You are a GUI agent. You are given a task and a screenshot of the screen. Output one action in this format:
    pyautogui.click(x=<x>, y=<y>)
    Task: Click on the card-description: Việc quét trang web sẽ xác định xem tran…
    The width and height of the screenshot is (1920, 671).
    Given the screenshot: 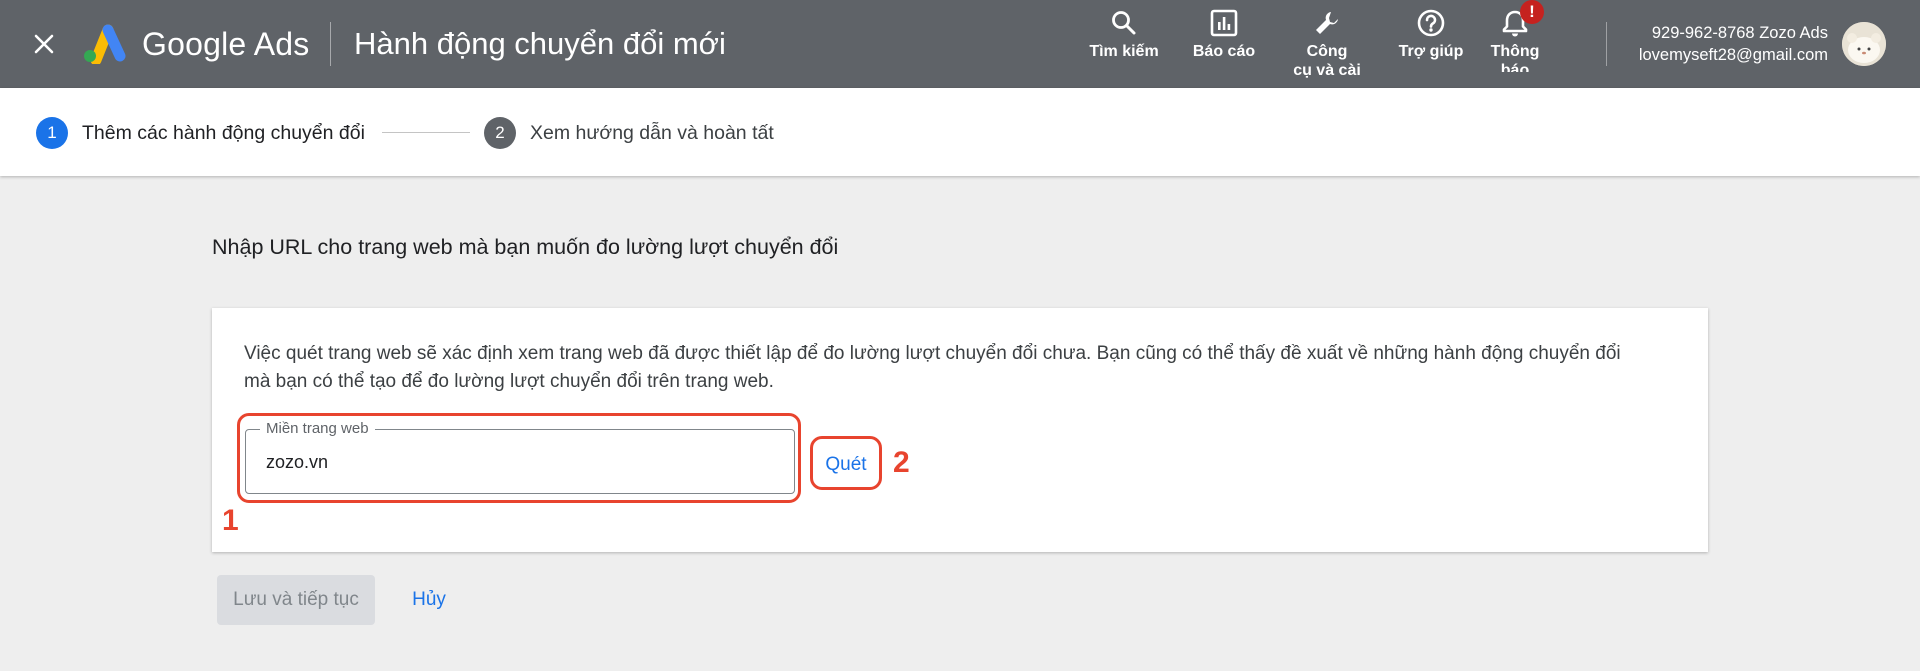 What is the action you would take?
    pyautogui.click(x=932, y=367)
    